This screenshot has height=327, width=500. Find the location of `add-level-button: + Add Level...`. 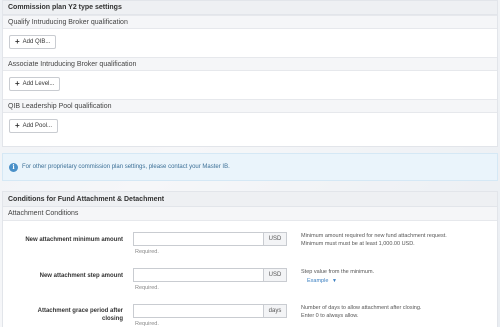

add-level-button: + Add Level... is located at coordinates (35, 84).